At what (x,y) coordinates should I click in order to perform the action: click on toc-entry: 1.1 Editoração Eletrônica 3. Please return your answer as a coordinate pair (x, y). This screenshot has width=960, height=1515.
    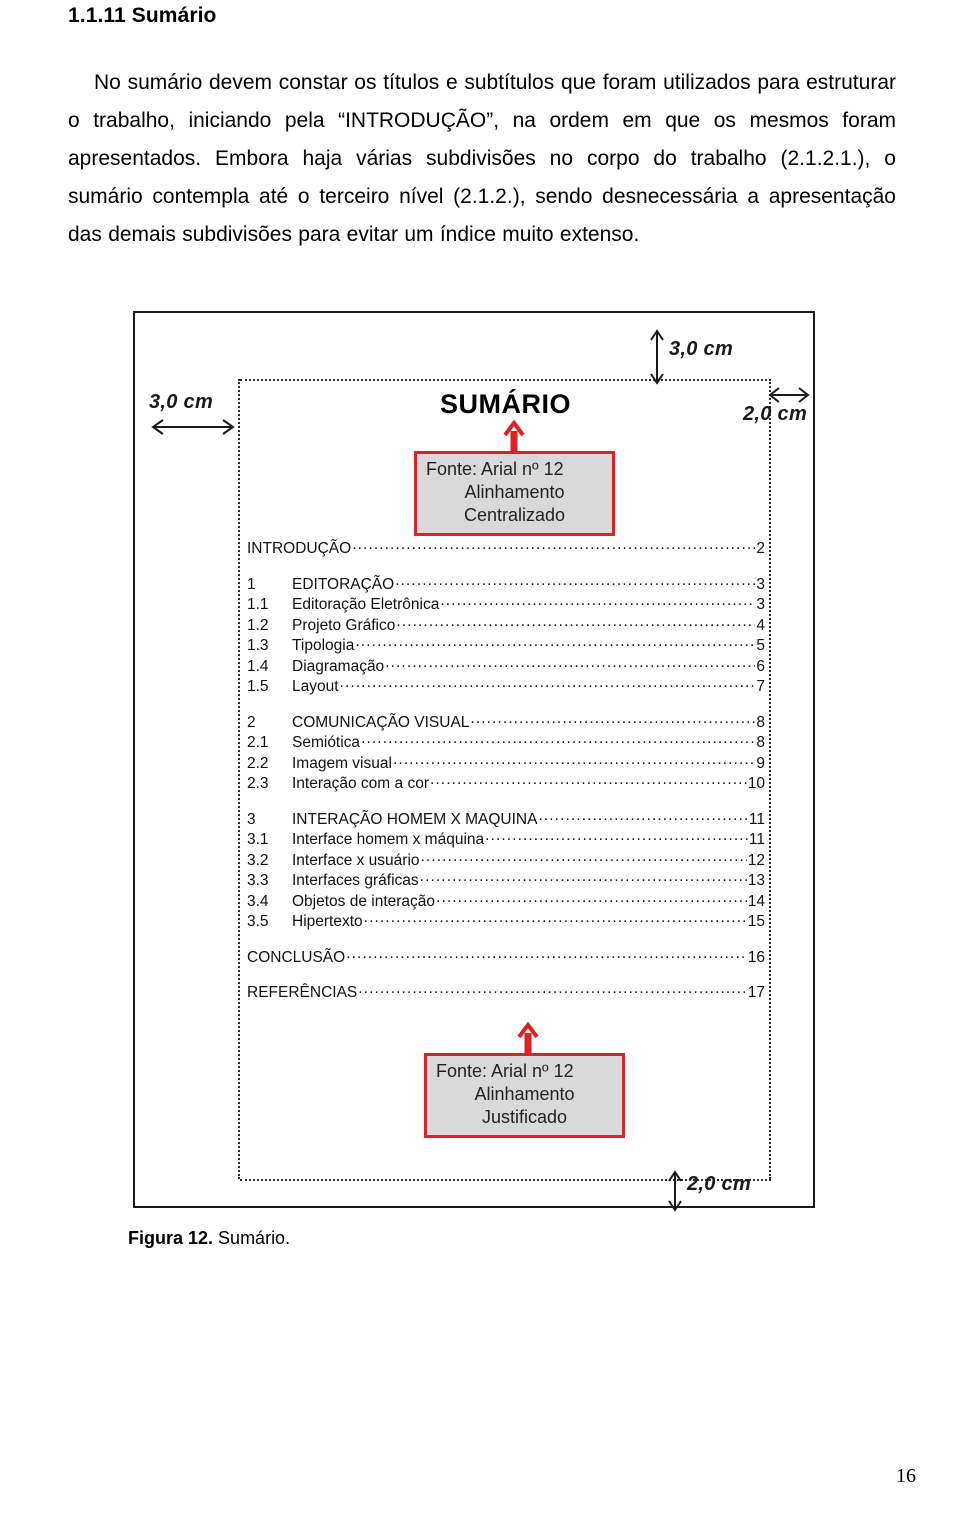
    Looking at the image, I should click on (506, 605).